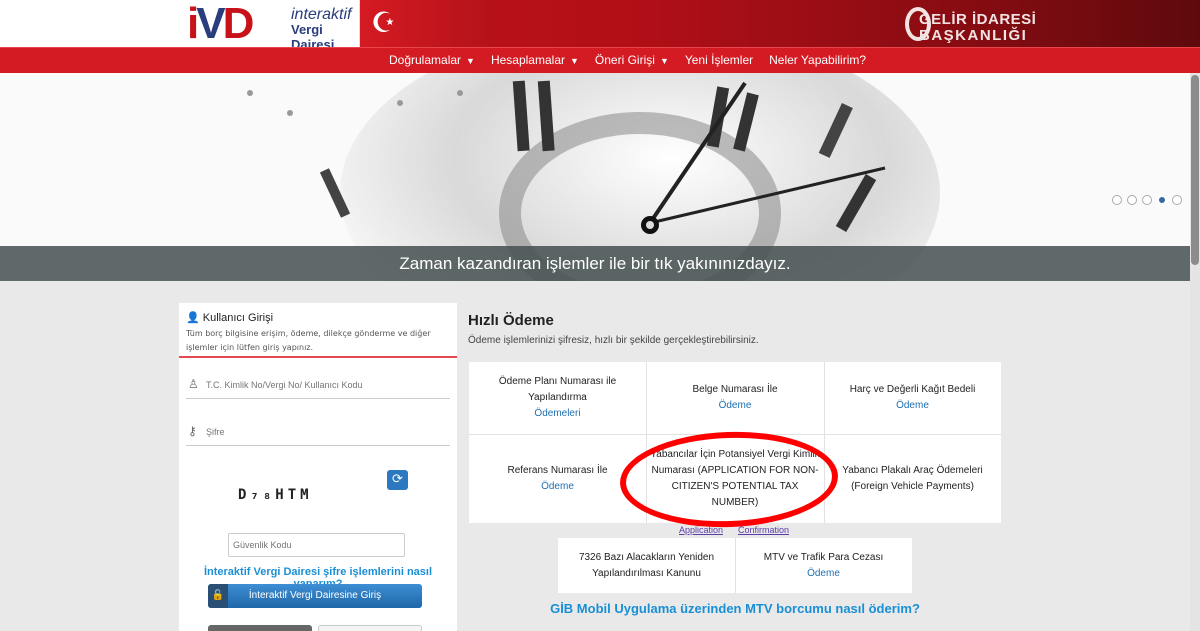  I want to click on nav-item-hesaplamalar: Hesaplamalar ▼, so click(535, 61).